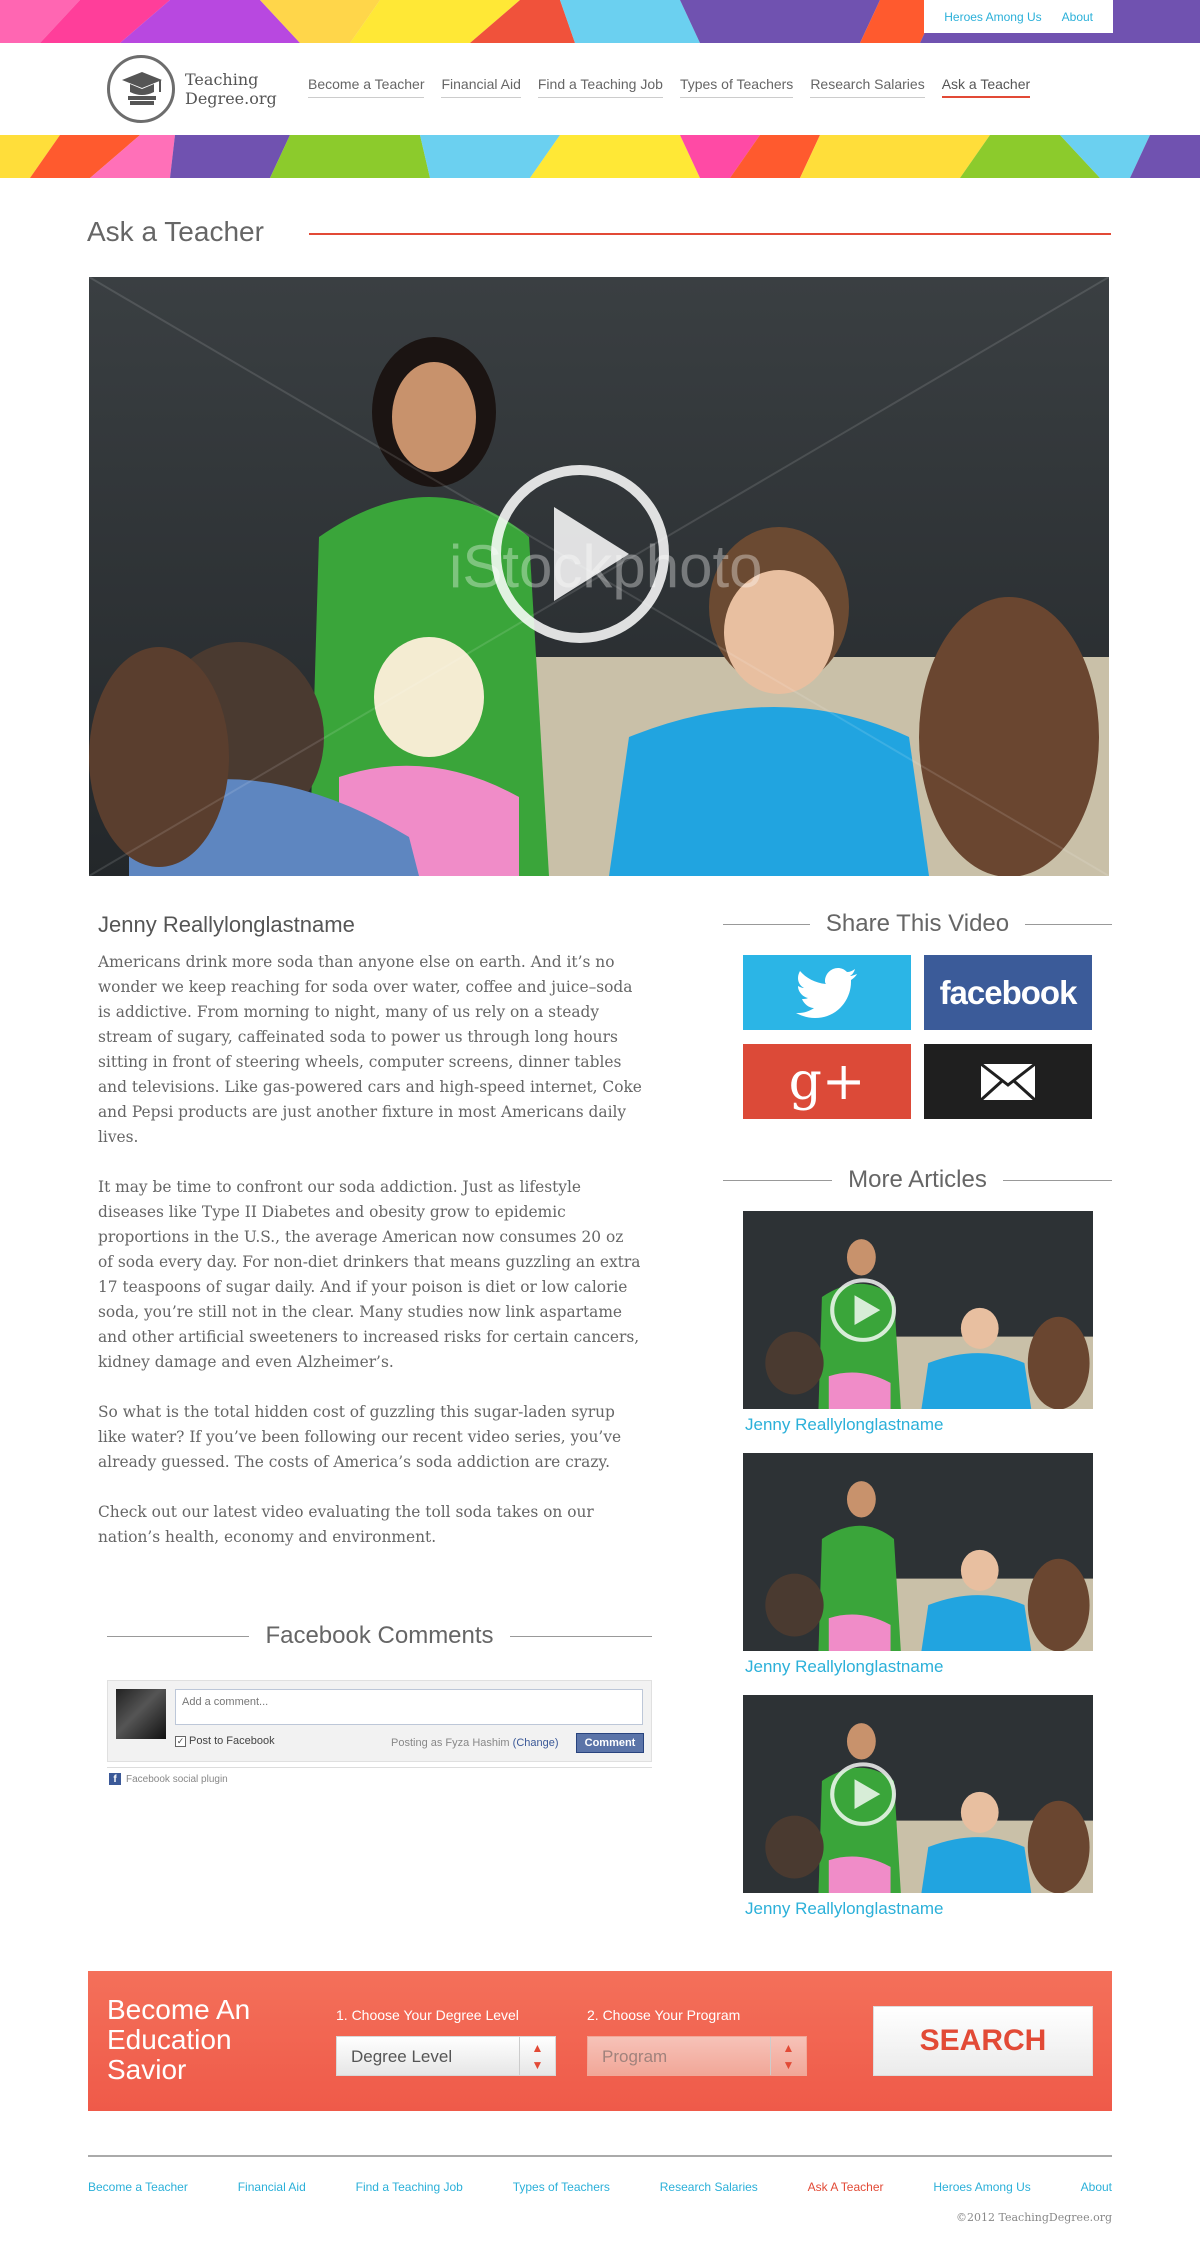 The height and width of the screenshot is (2260, 1200). What do you see at coordinates (231, 98) in the screenshot?
I see `logo-line-2: Degree.org` at bounding box center [231, 98].